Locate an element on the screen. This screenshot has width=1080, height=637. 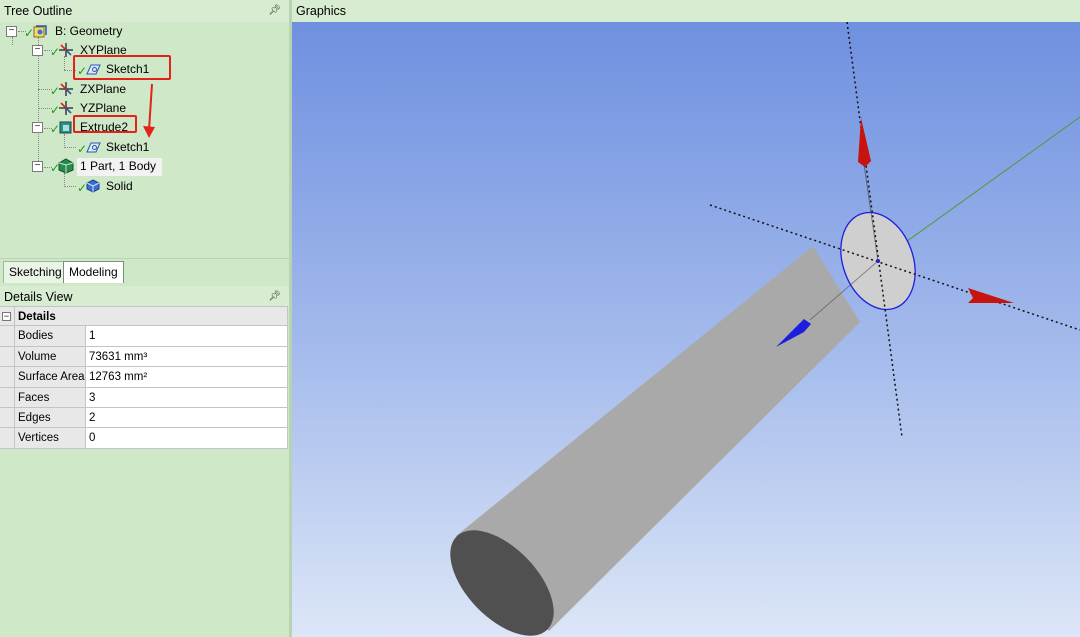
geometry-icon is located at coordinates (40, 31).